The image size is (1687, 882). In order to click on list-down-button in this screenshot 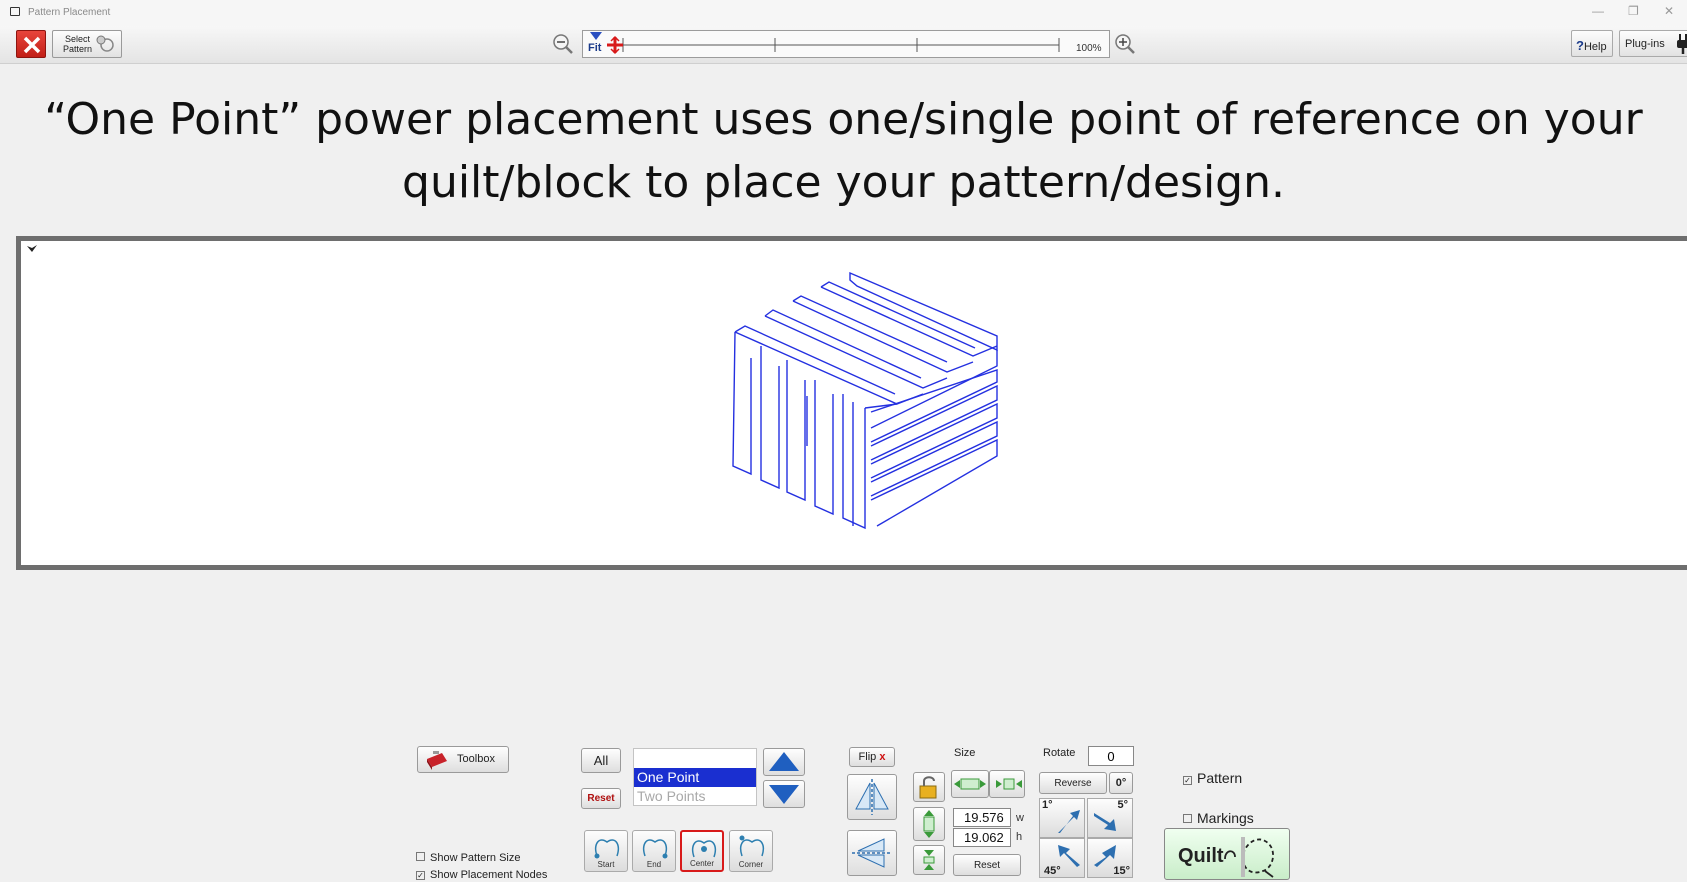, I will do `click(784, 794)`.